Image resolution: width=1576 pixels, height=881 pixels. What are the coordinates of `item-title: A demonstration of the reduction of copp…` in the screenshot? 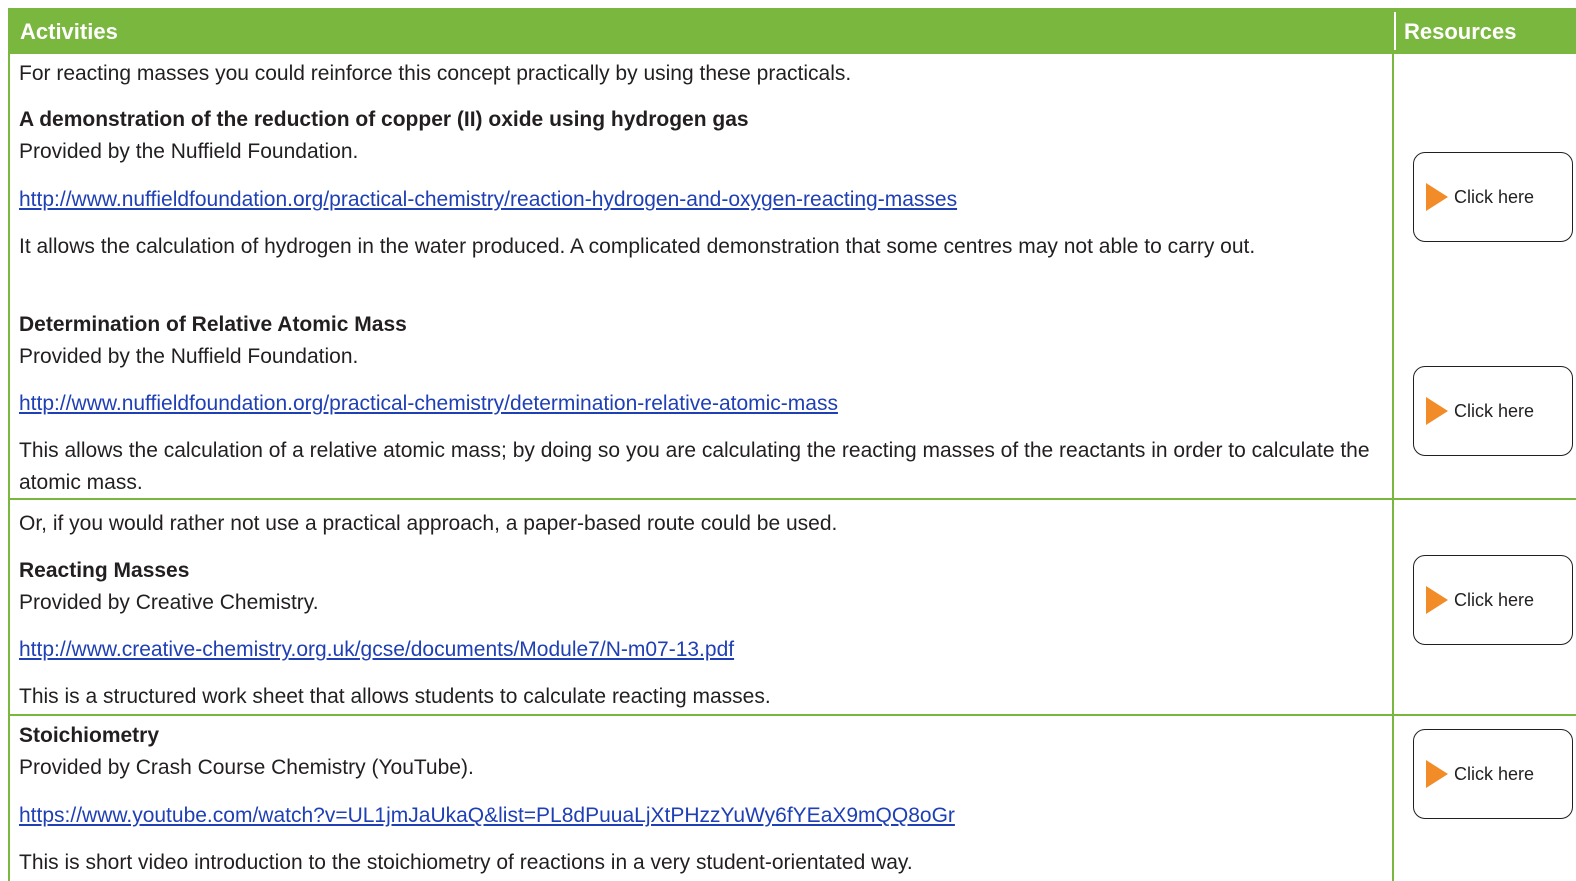 It's located at (384, 119).